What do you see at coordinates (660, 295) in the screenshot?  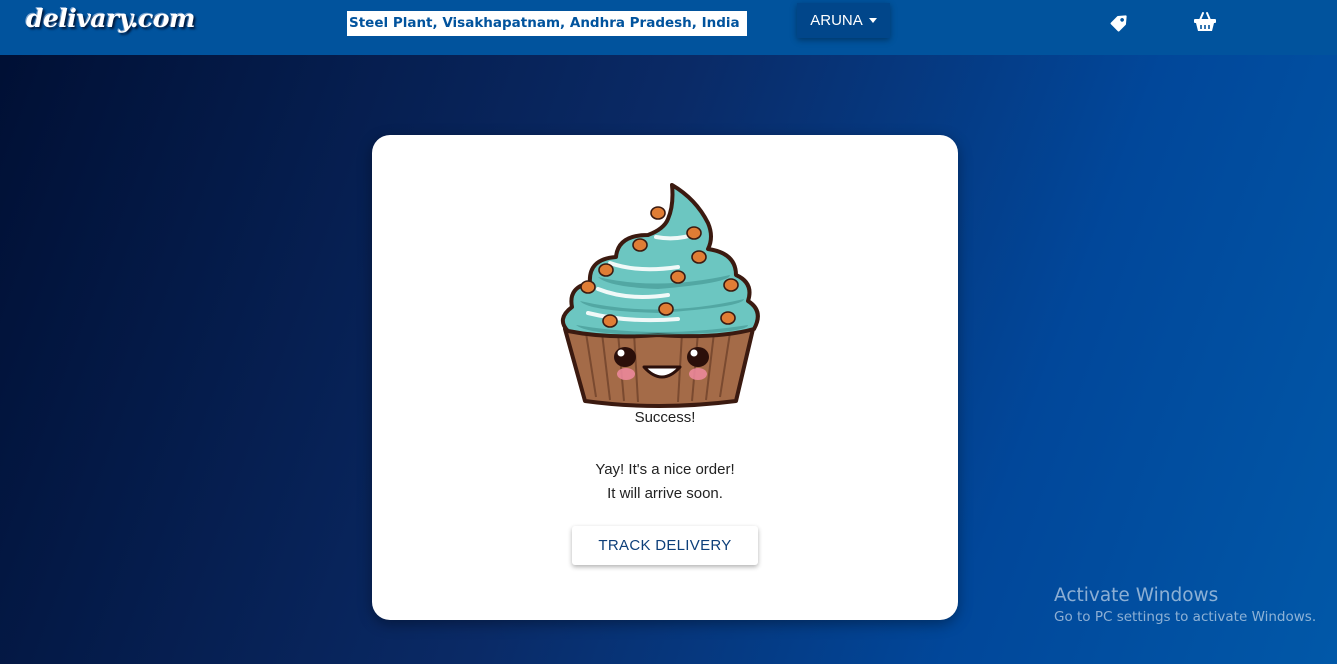 I see `cupcake-illustration` at bounding box center [660, 295].